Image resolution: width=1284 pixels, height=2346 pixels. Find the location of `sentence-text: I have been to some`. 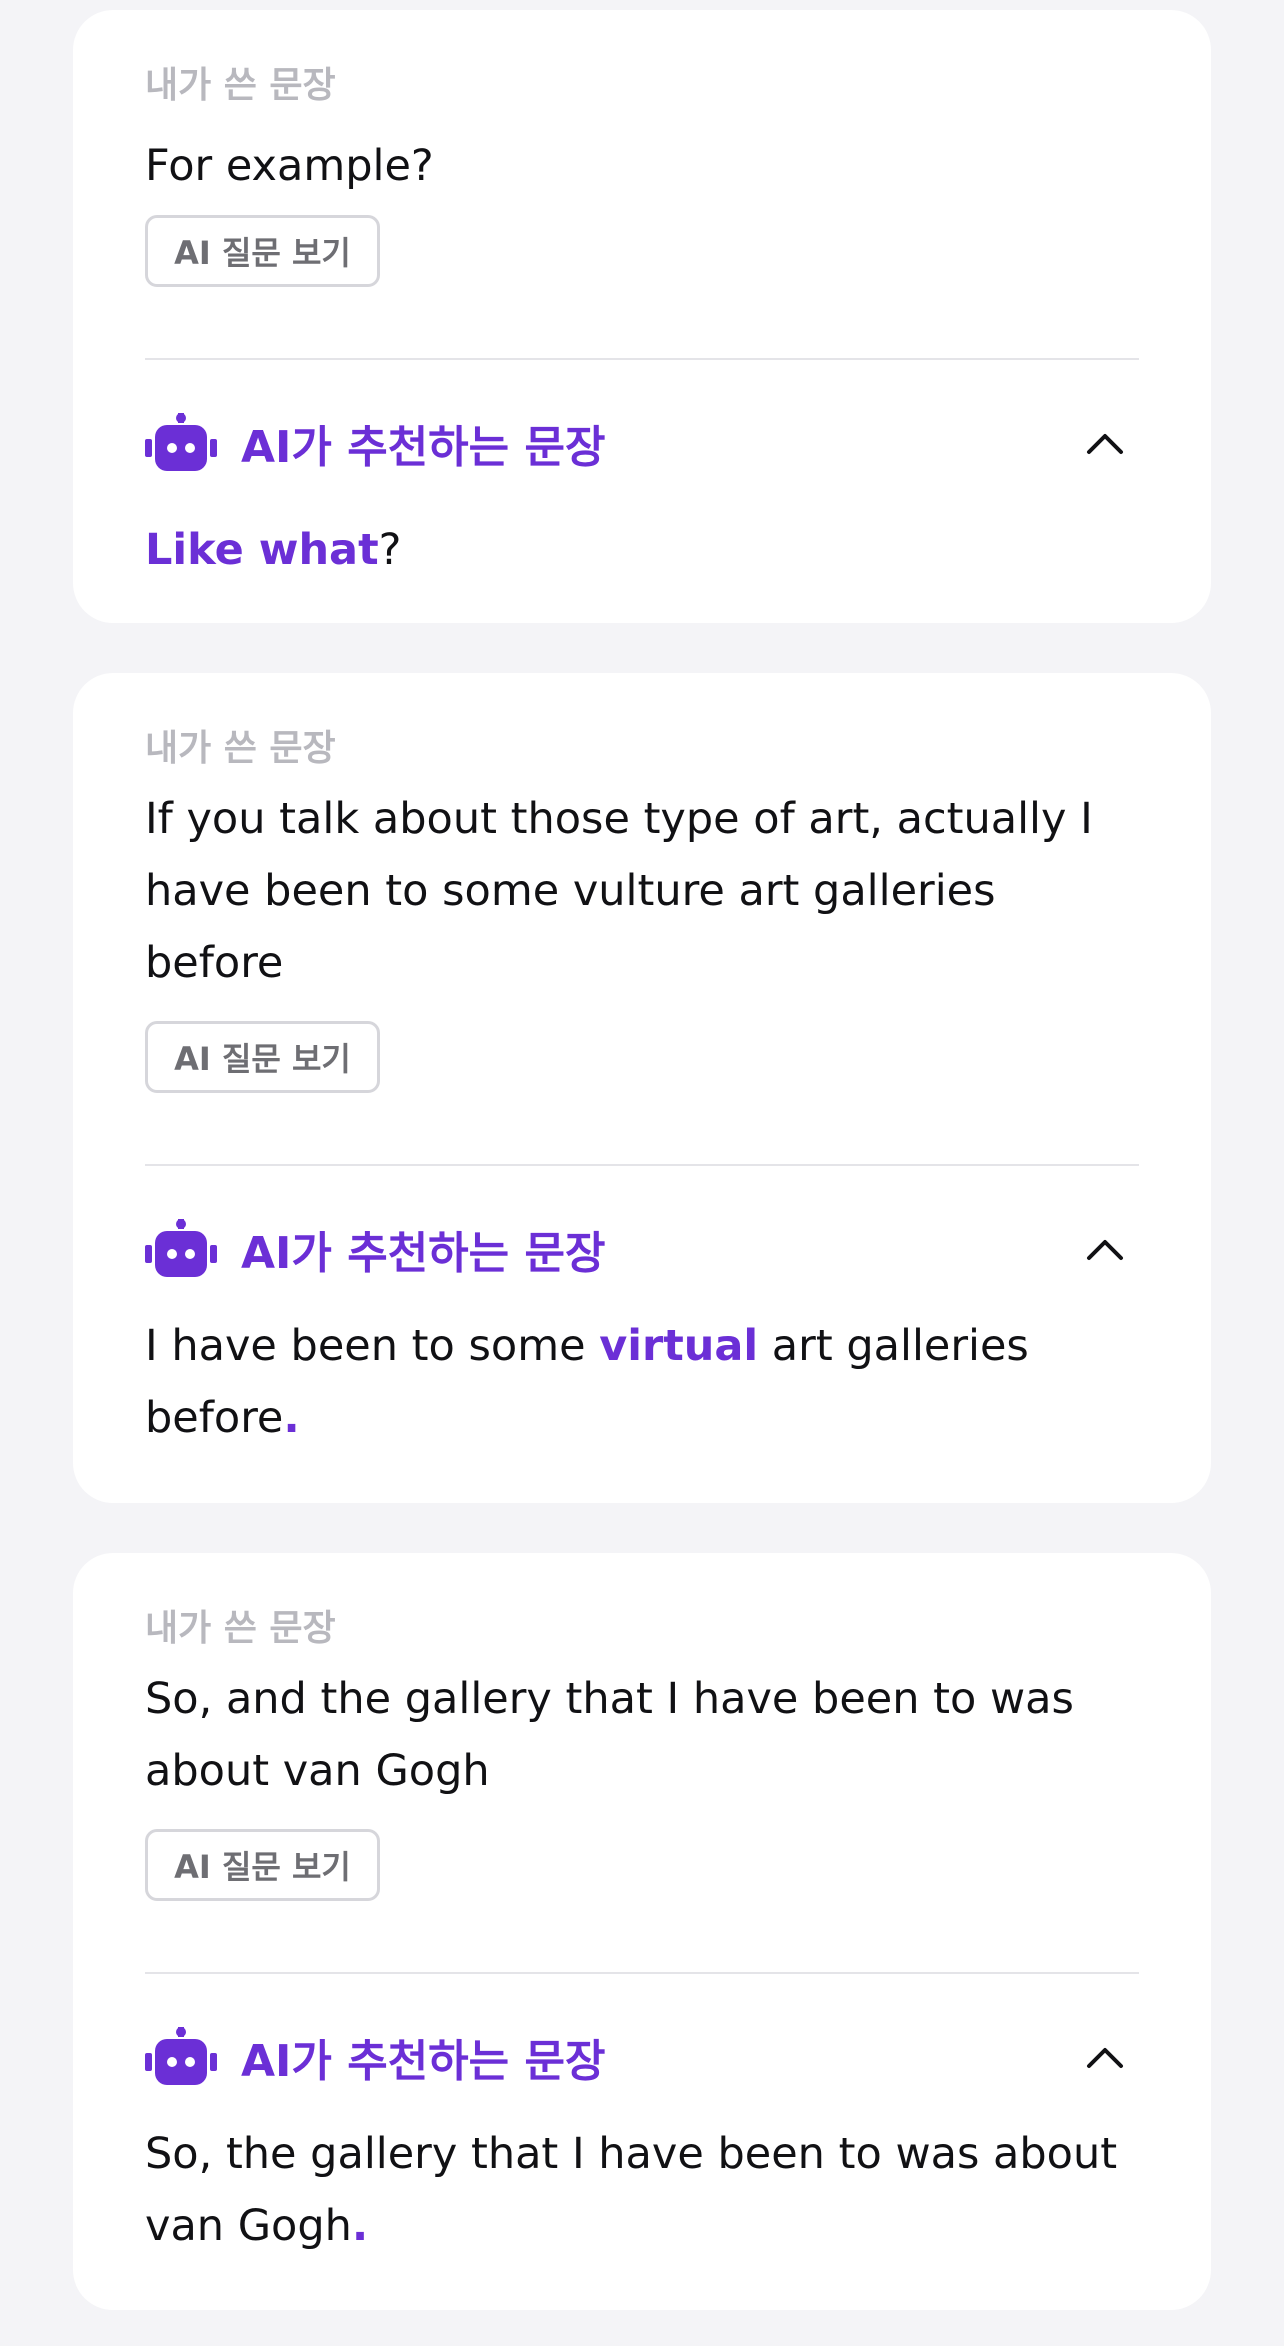

sentence-text: I have been to some is located at coordinates (372, 1346).